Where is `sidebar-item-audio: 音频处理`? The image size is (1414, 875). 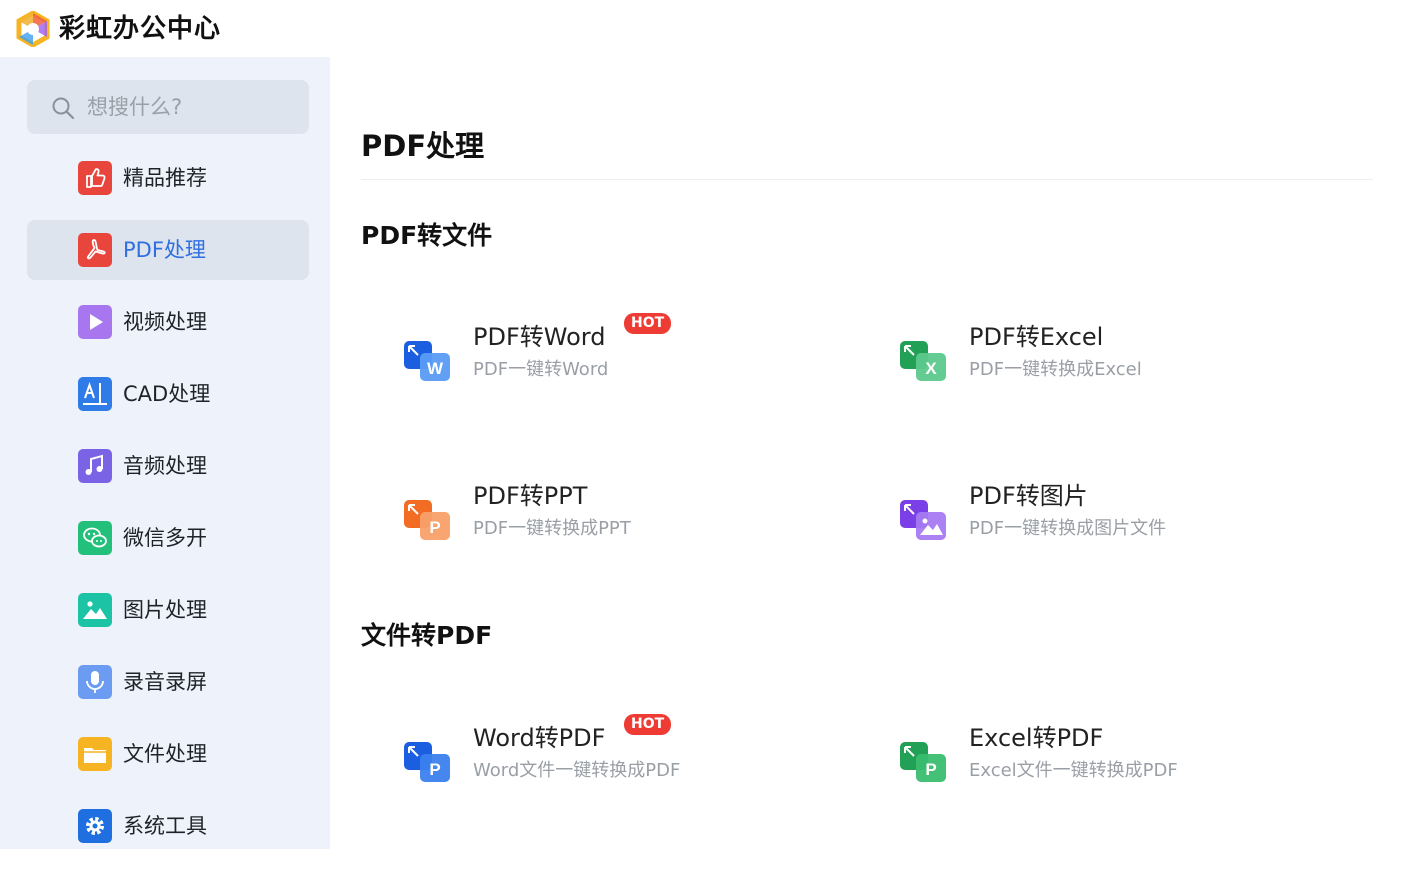 sidebar-item-audio: 音频处理 is located at coordinates (168, 466).